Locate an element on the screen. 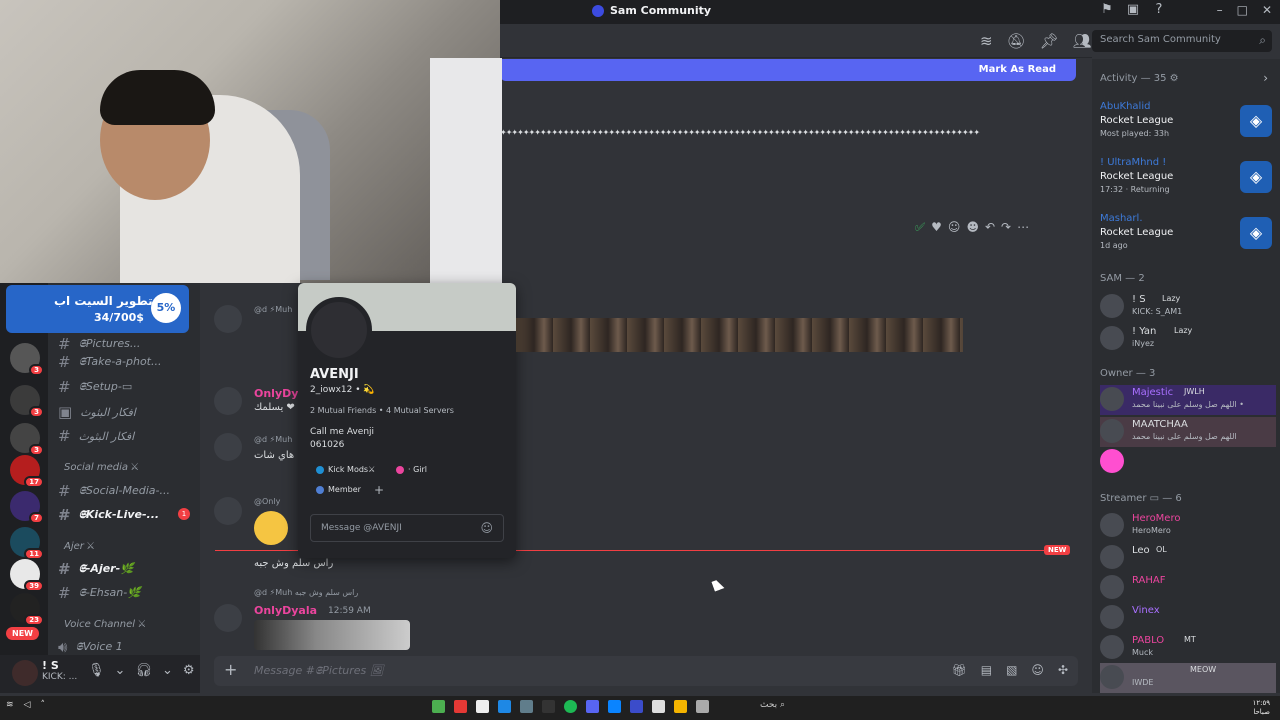  microphone-icon: 🎙︎ is located at coordinates (96, 670).